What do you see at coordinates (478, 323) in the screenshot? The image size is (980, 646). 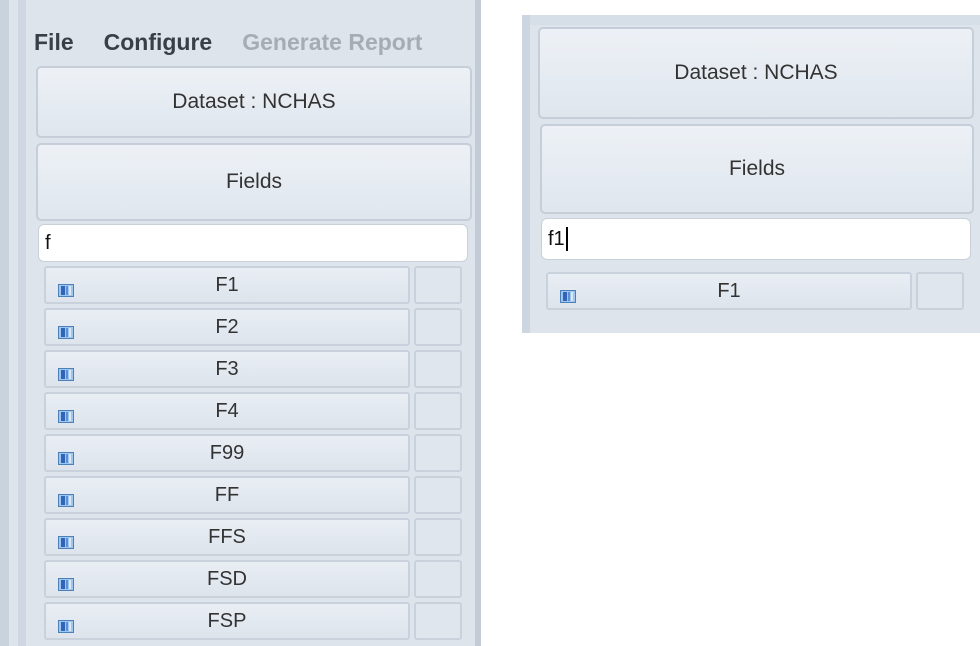 I see `window-frame-right` at bounding box center [478, 323].